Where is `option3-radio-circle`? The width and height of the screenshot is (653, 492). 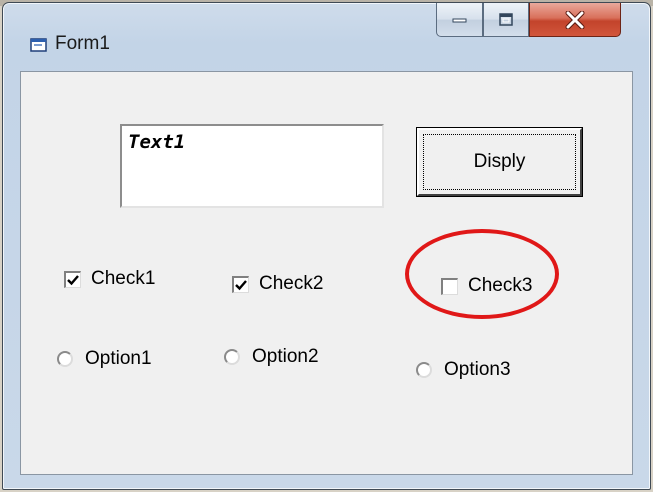
option3-radio-circle is located at coordinates (424, 370).